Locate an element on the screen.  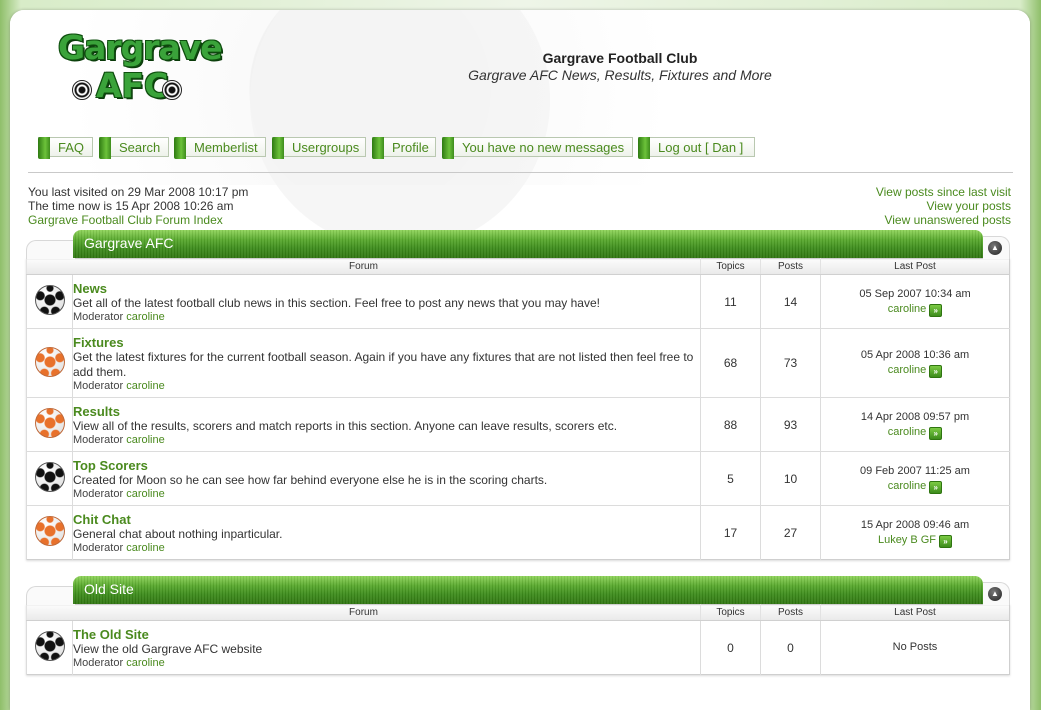
last-post-date: 05 Sep 2007 10:34 am is located at coordinates (915, 293).